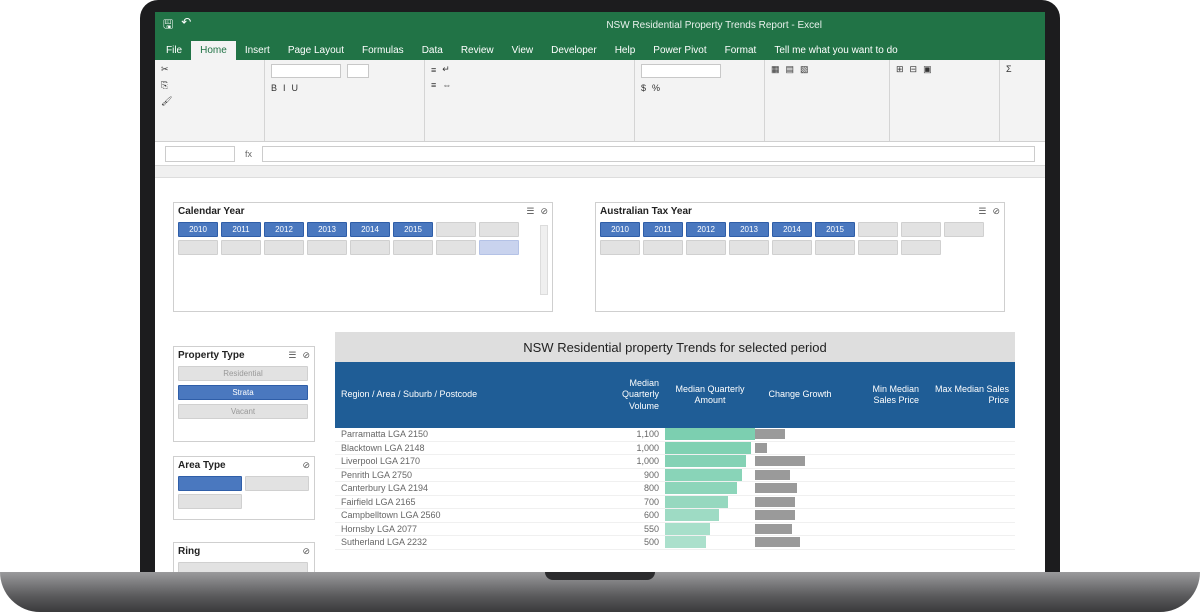  What do you see at coordinates (1009, 69) in the screenshot?
I see `autosum-icon: Σ` at bounding box center [1009, 69].